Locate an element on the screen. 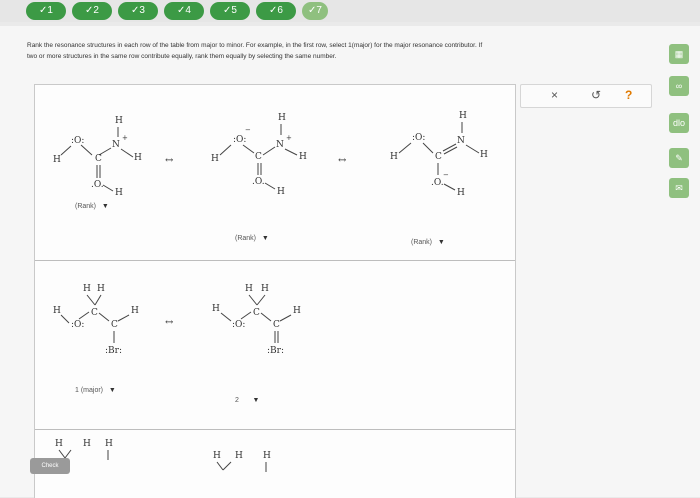  periodic-table-icon: dlo is located at coordinates (679, 123).